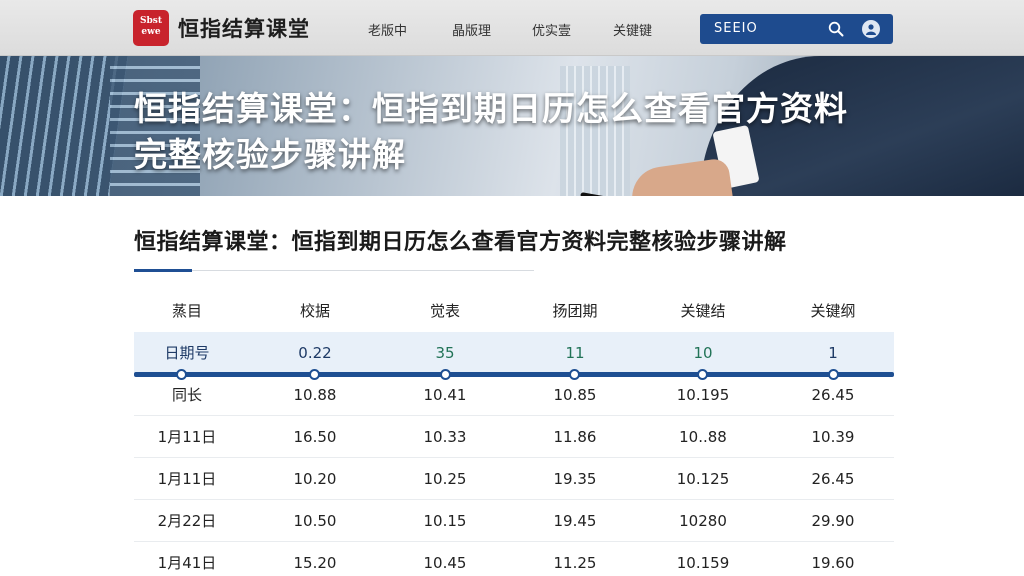 The width and height of the screenshot is (1024, 576). Describe the element at coordinates (514, 353) in the screenshot. I see `table-highlight-row: 日期号 0.22 35 11 10 1` at that location.